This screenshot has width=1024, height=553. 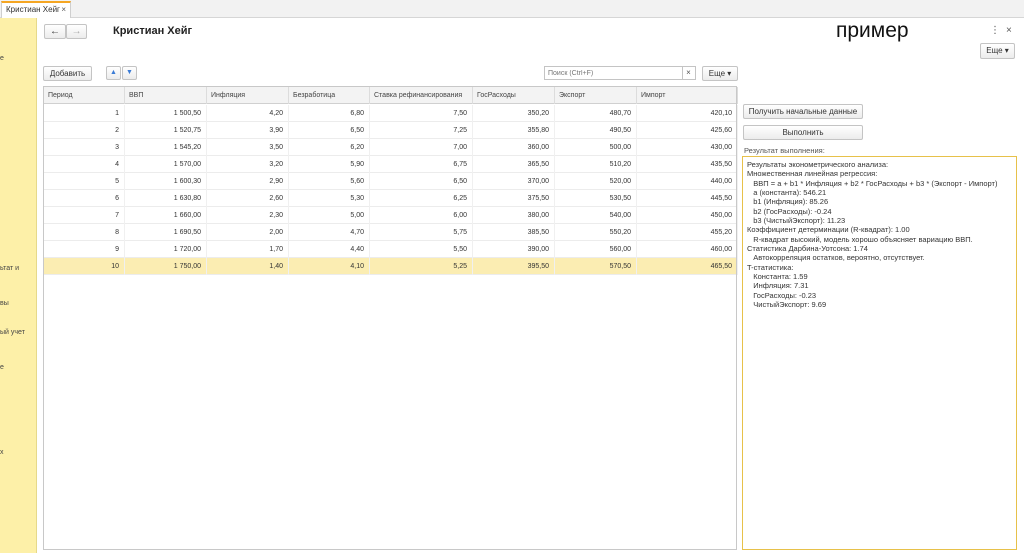 I want to click on sidebar-item-fragment: ьтат и, so click(x=9, y=268).